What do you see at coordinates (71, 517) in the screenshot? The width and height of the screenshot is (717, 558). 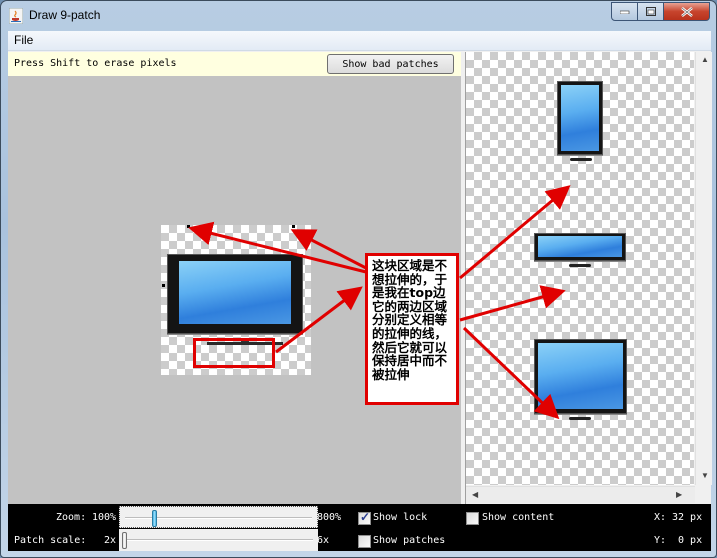 I see `zoom-label: Zoom:` at bounding box center [71, 517].